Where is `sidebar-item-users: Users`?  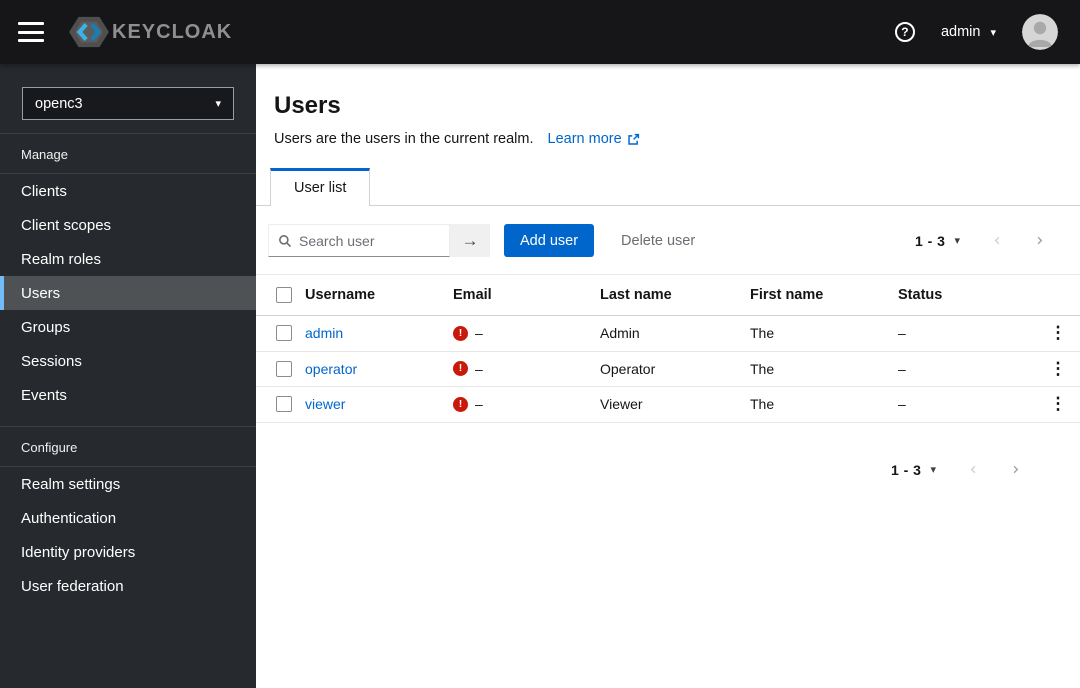
sidebar-item-users: Users is located at coordinates (128, 293).